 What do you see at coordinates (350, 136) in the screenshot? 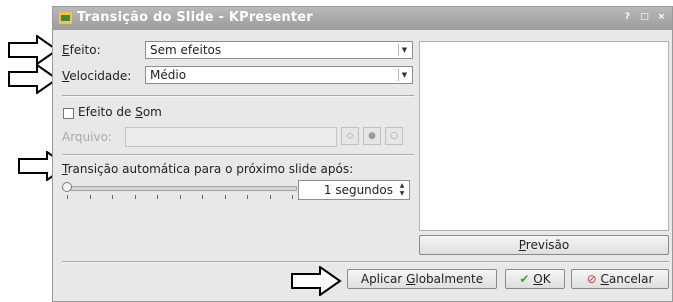
I see `folder-icon: ◇` at bounding box center [350, 136].